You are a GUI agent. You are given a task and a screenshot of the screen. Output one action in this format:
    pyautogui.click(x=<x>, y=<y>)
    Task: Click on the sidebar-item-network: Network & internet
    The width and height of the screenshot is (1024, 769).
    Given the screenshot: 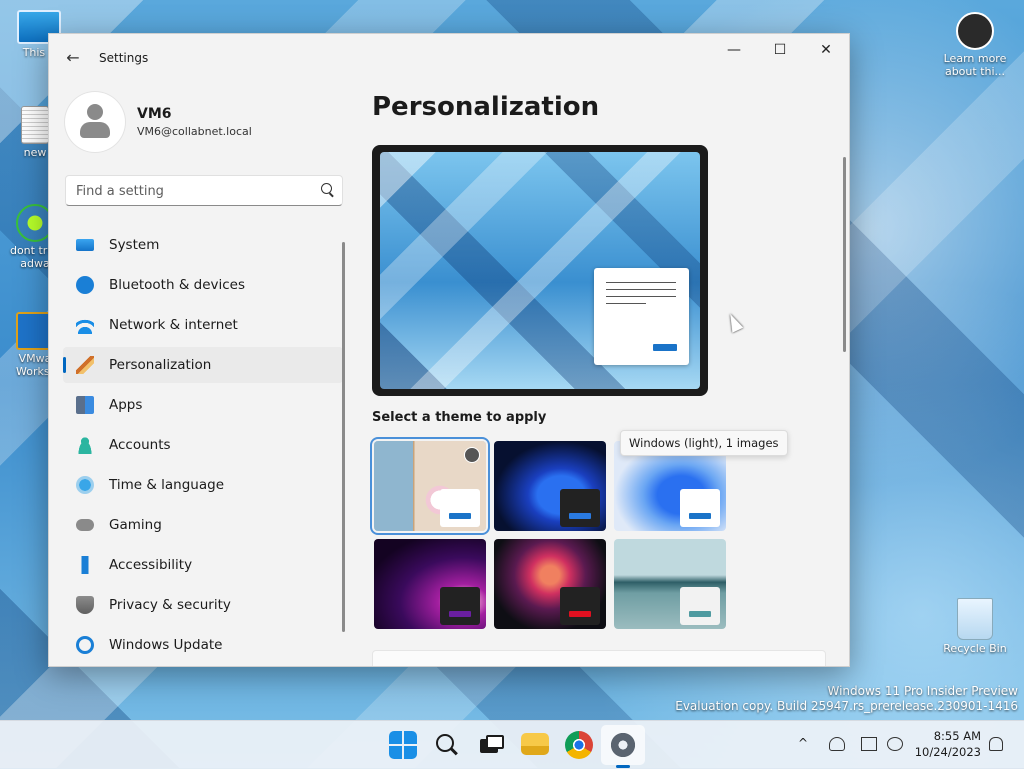 What is the action you would take?
    pyautogui.click(x=203, y=325)
    